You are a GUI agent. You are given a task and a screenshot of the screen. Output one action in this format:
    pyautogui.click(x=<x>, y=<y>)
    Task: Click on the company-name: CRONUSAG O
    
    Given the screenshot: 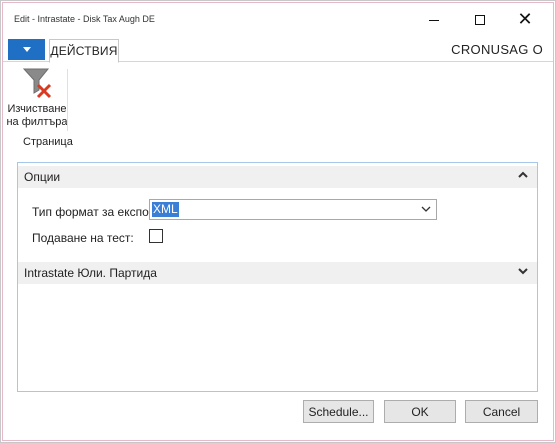 What is the action you would take?
    pyautogui.click(x=497, y=49)
    